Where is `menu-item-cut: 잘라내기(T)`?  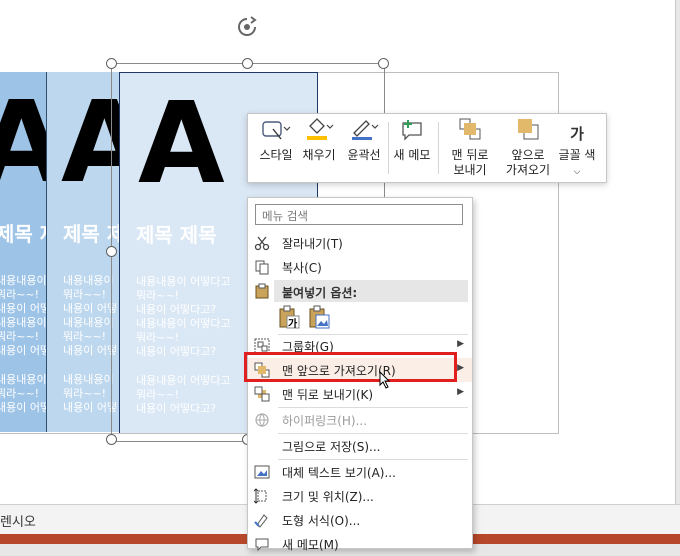 menu-item-cut: 잘라내기(T) is located at coordinates (360, 243).